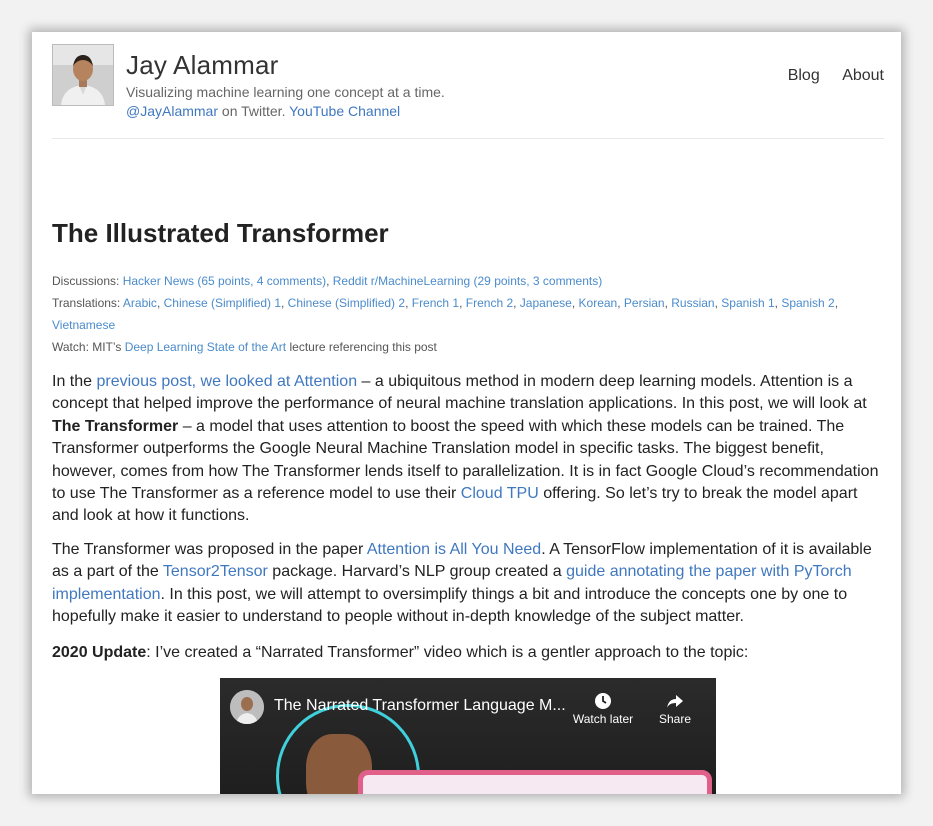  Describe the element at coordinates (87, 303) in the screenshot. I see `translations-label: Translations:` at that location.